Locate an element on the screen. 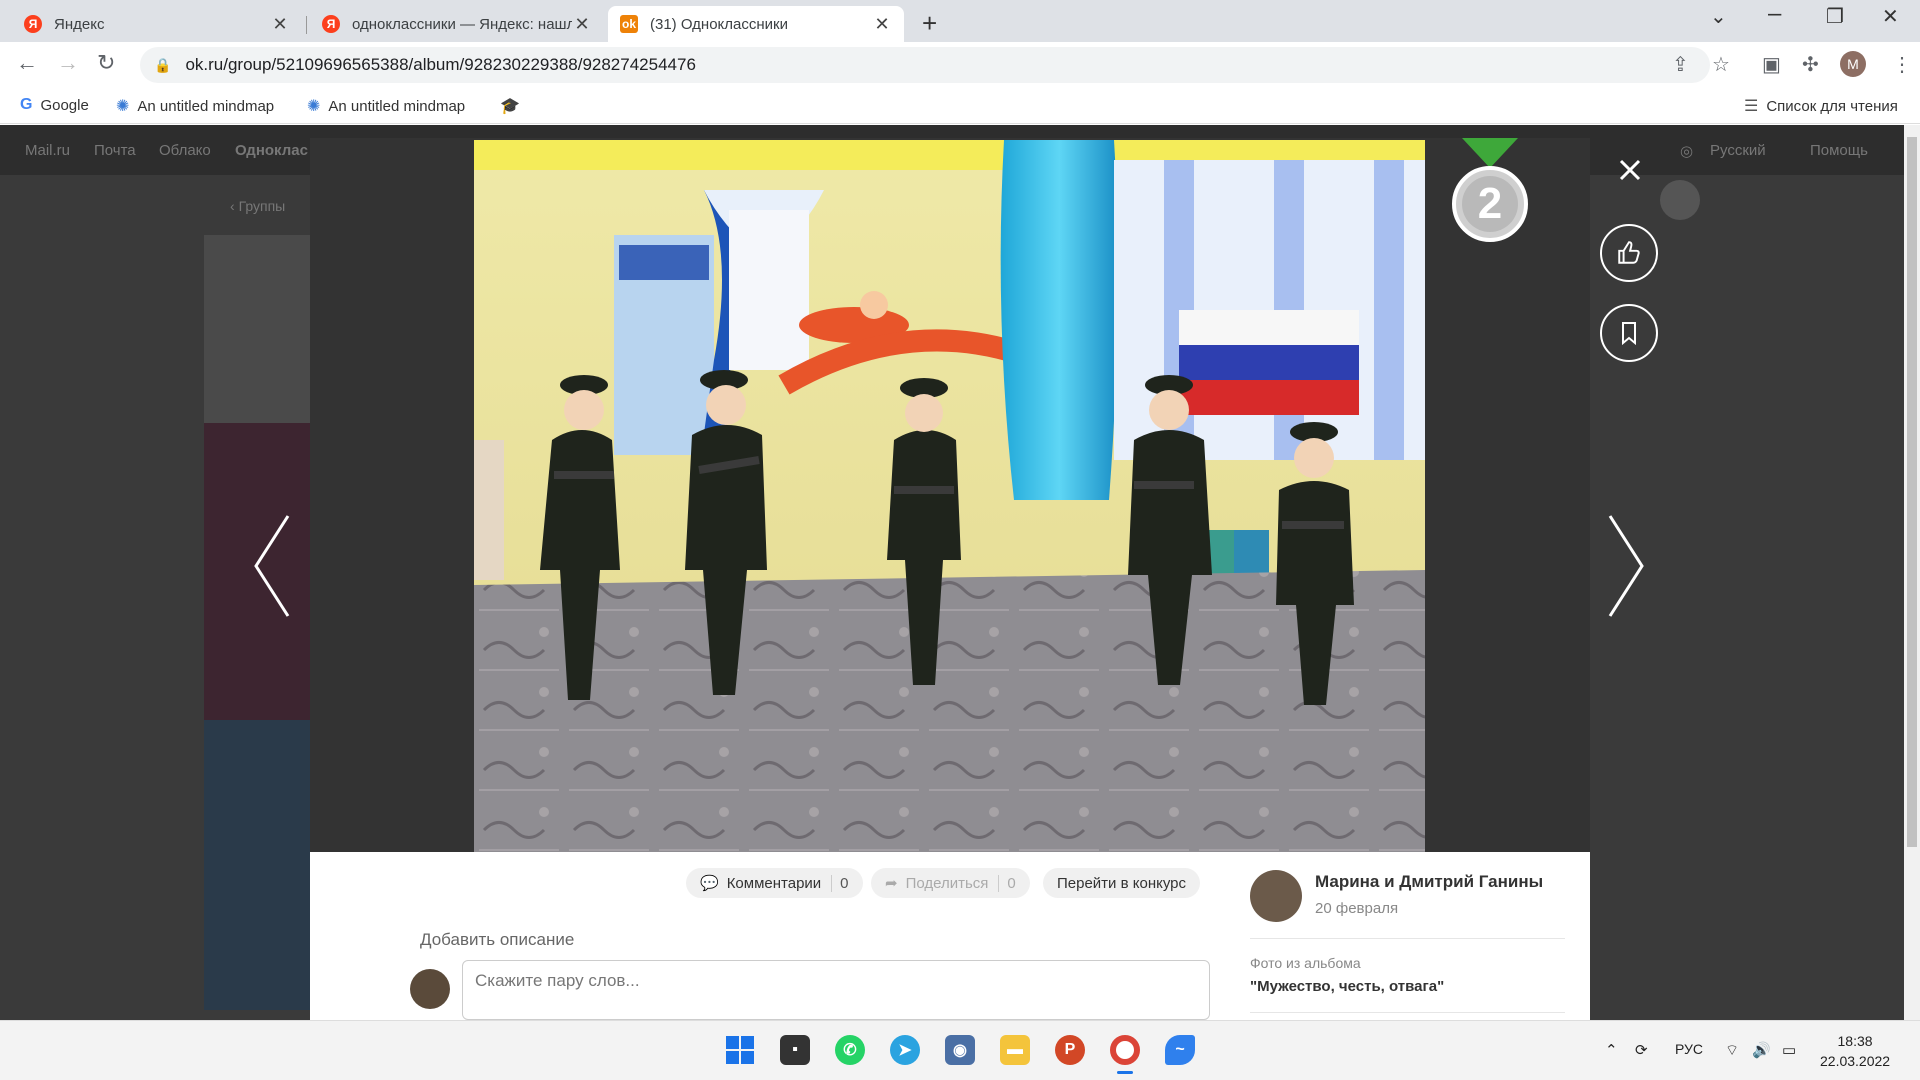  back-icon: ← is located at coordinates (27, 63).